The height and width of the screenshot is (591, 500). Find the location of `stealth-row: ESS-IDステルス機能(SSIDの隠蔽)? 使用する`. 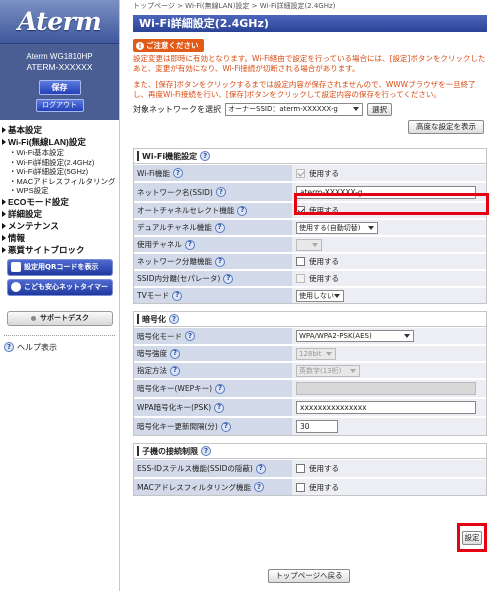

stealth-row: ESS-IDステルス機能(SSIDの隠蔽)? 使用する is located at coordinates (310, 468).